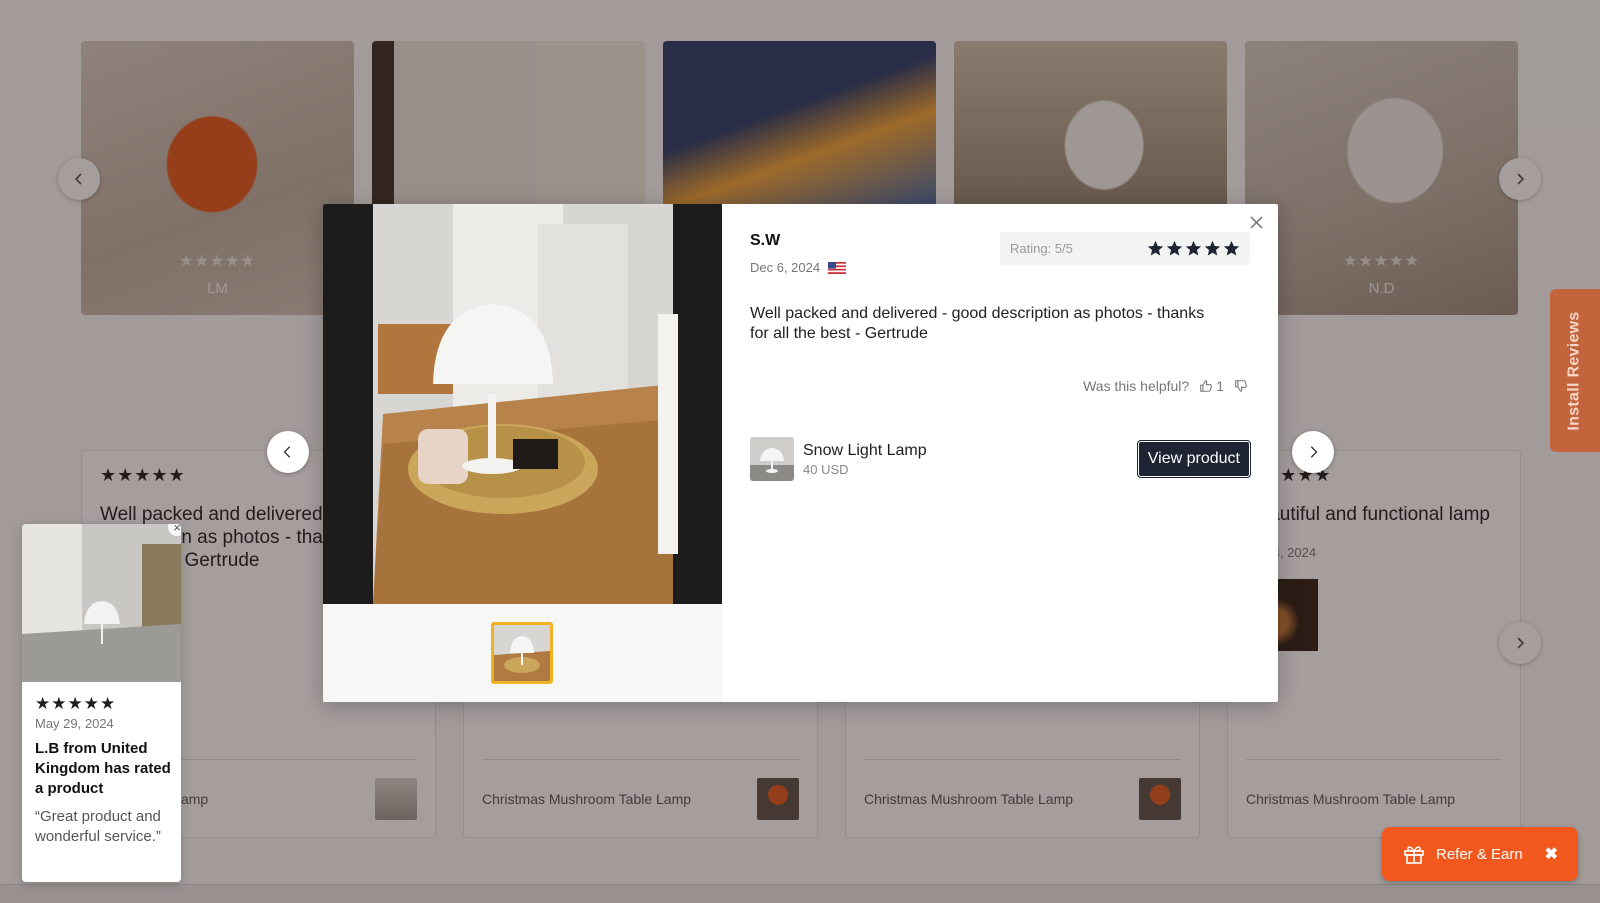 The image size is (1600, 903). I want to click on rating-label: Rating: 5/5, so click(1041, 248).